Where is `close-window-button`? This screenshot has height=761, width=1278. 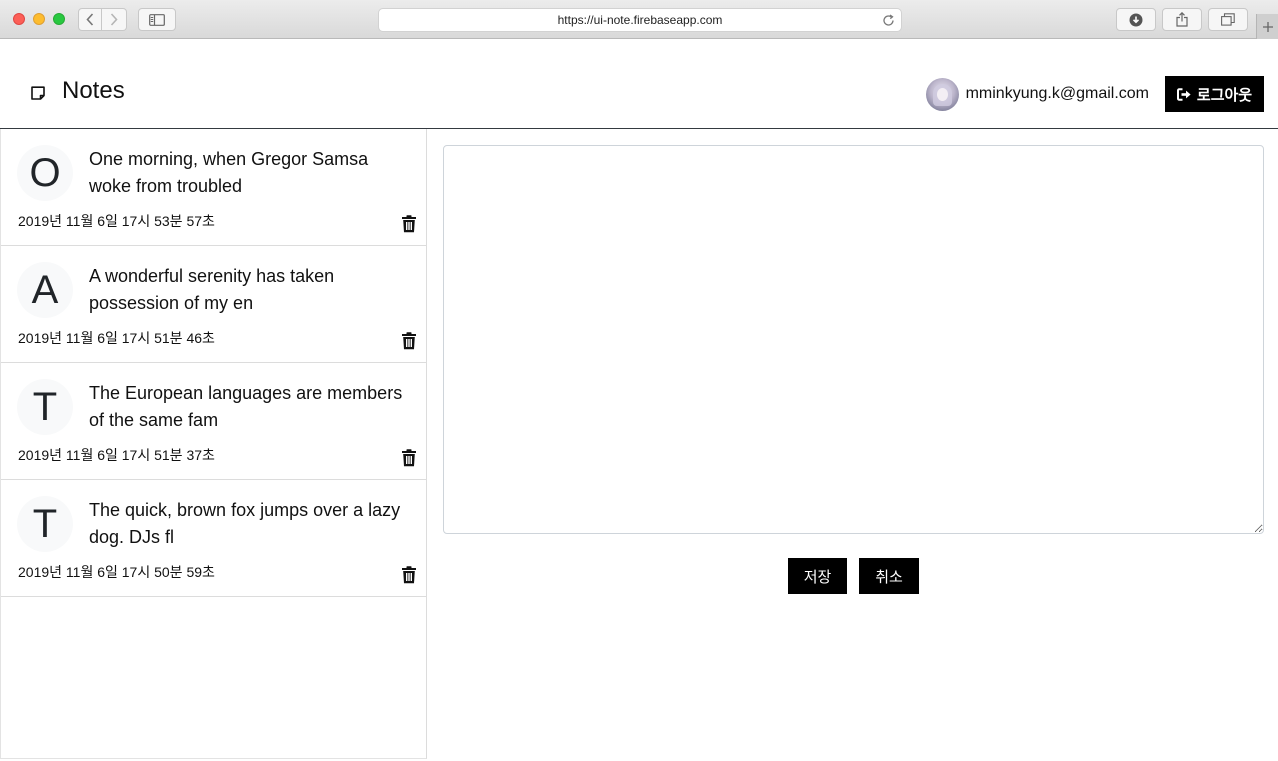
close-window-button is located at coordinates (19, 19).